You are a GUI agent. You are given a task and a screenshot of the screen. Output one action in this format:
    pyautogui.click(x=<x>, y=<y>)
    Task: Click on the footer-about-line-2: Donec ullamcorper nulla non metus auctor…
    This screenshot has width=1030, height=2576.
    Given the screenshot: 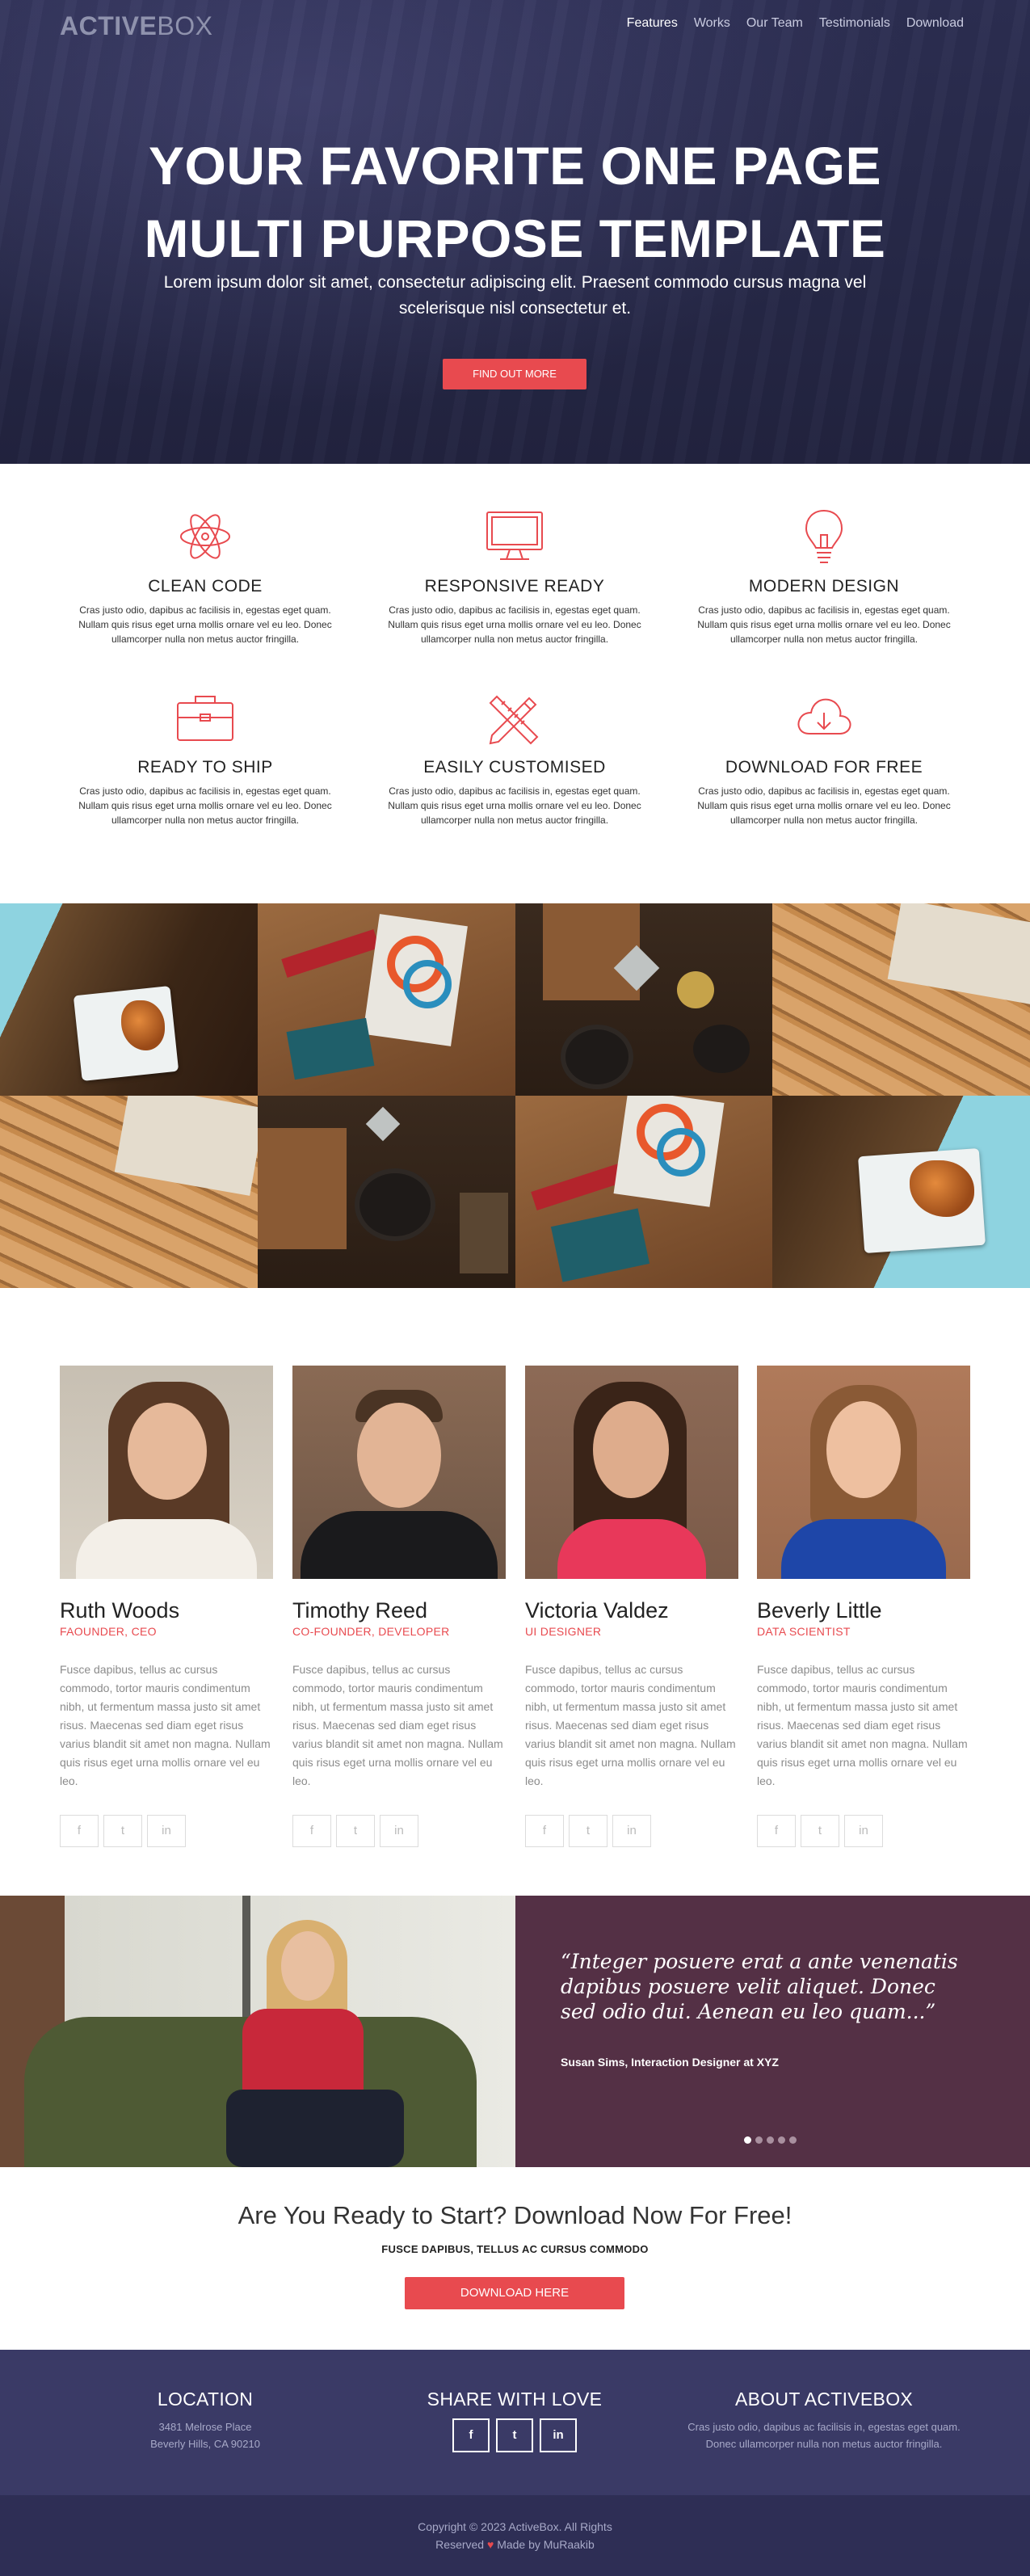 What is the action you would take?
    pyautogui.click(x=824, y=2444)
    